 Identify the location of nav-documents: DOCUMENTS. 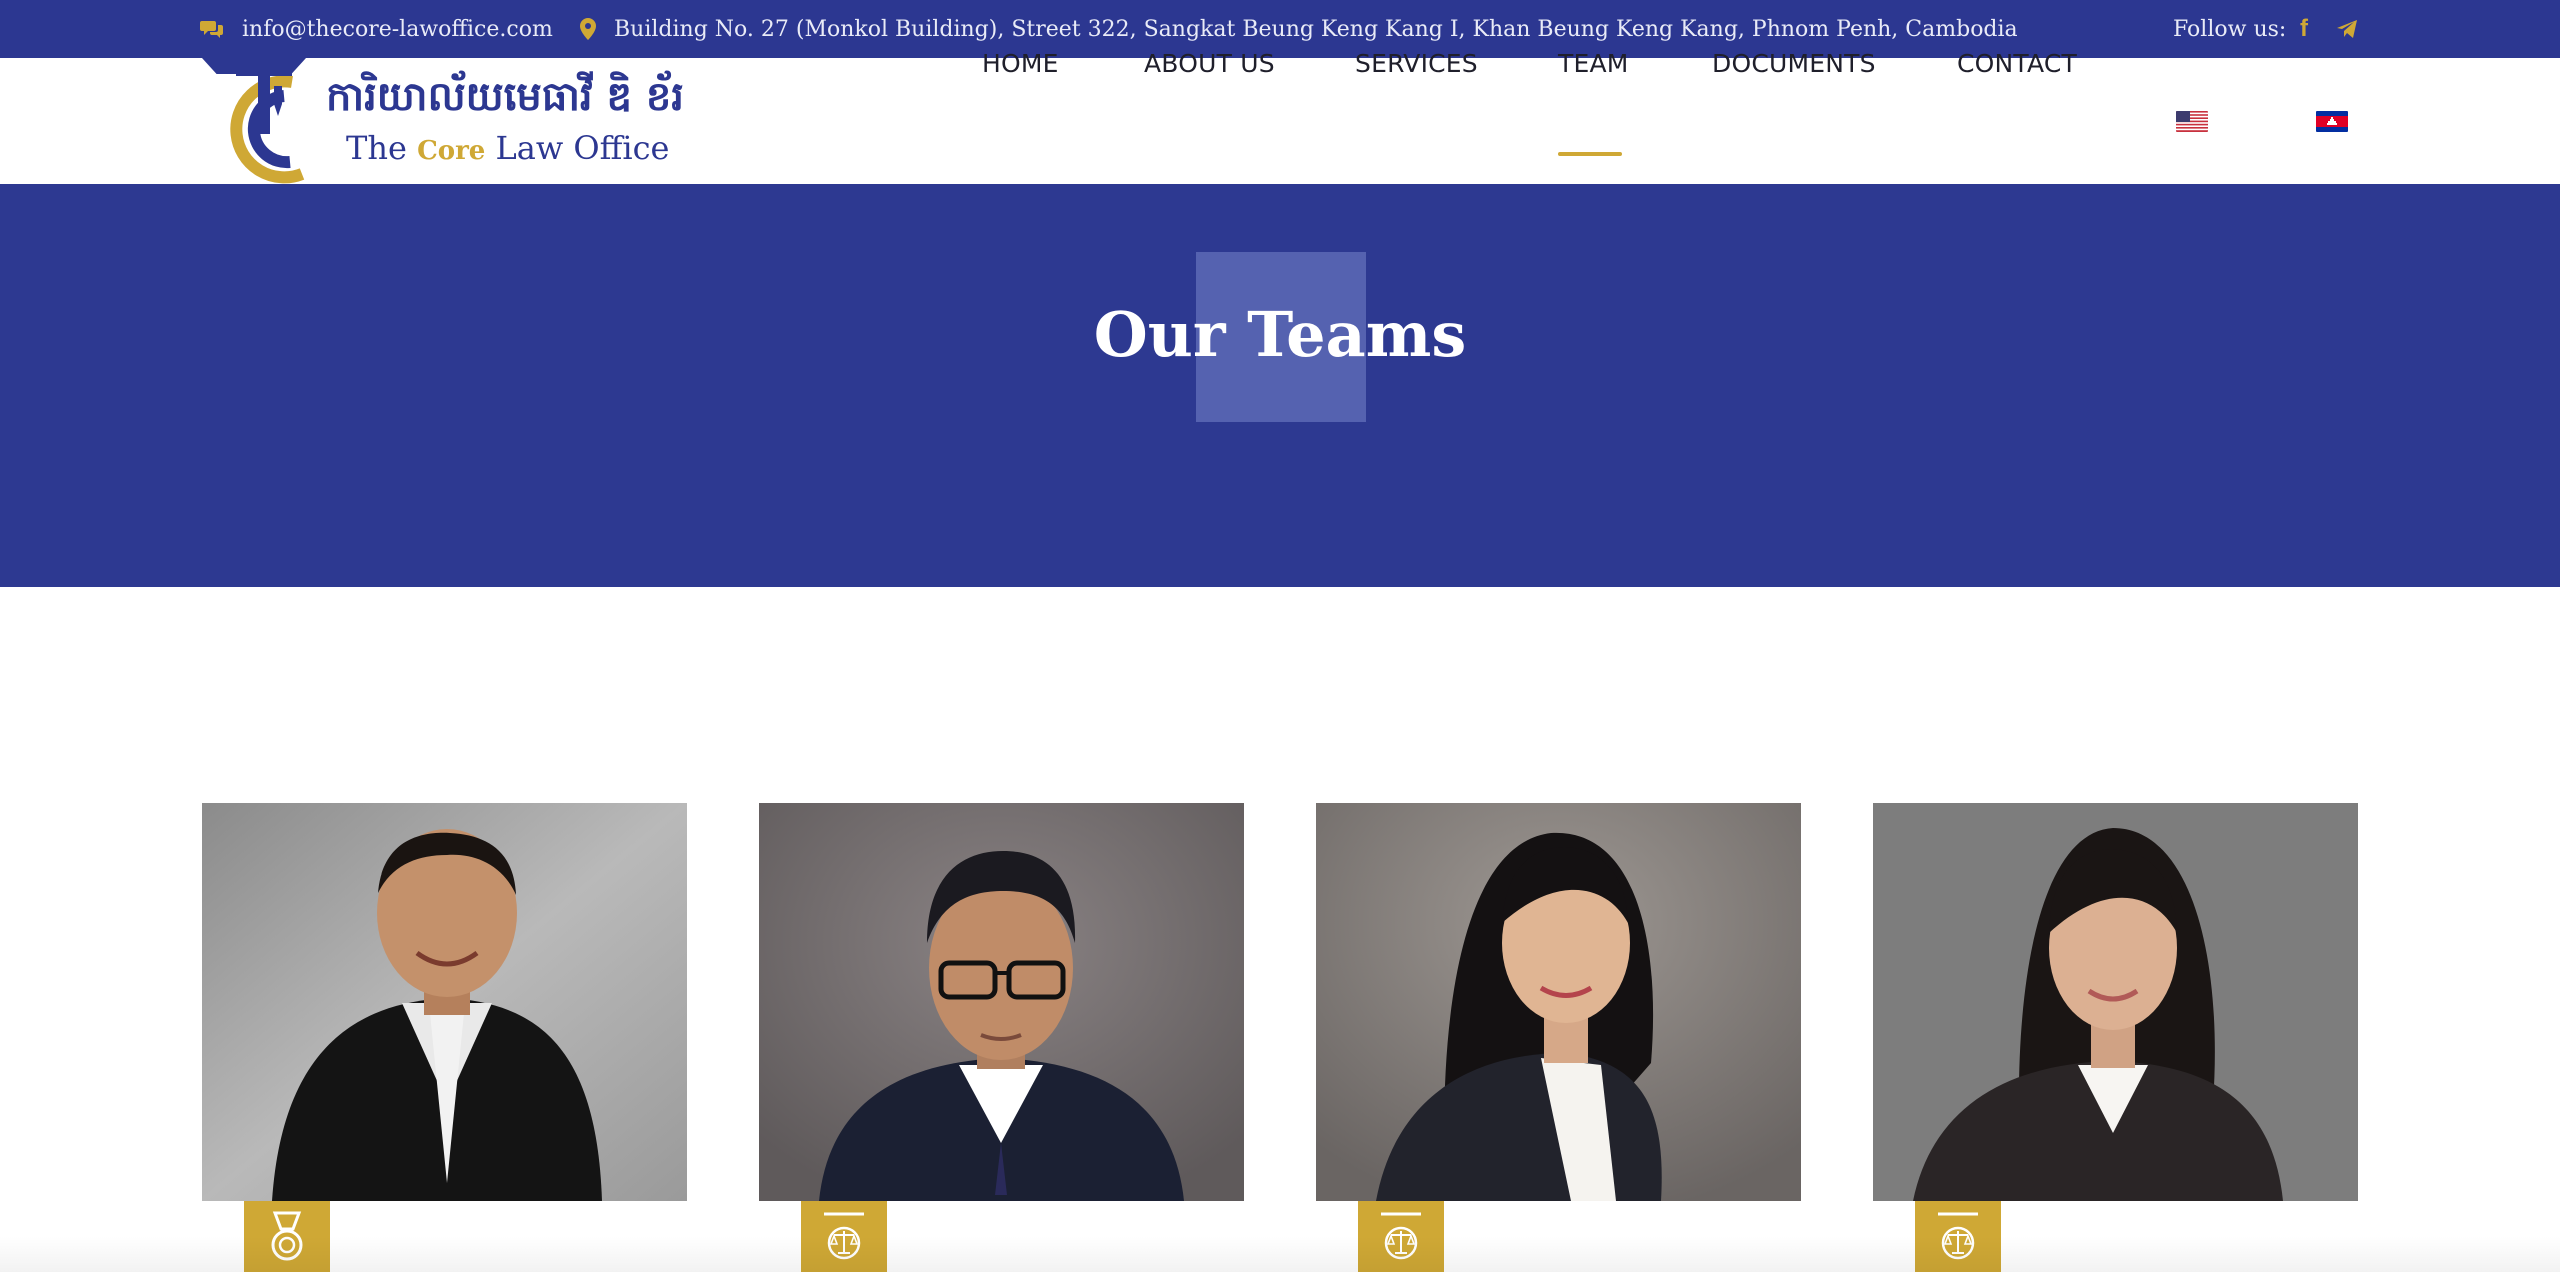
(1794, 63).